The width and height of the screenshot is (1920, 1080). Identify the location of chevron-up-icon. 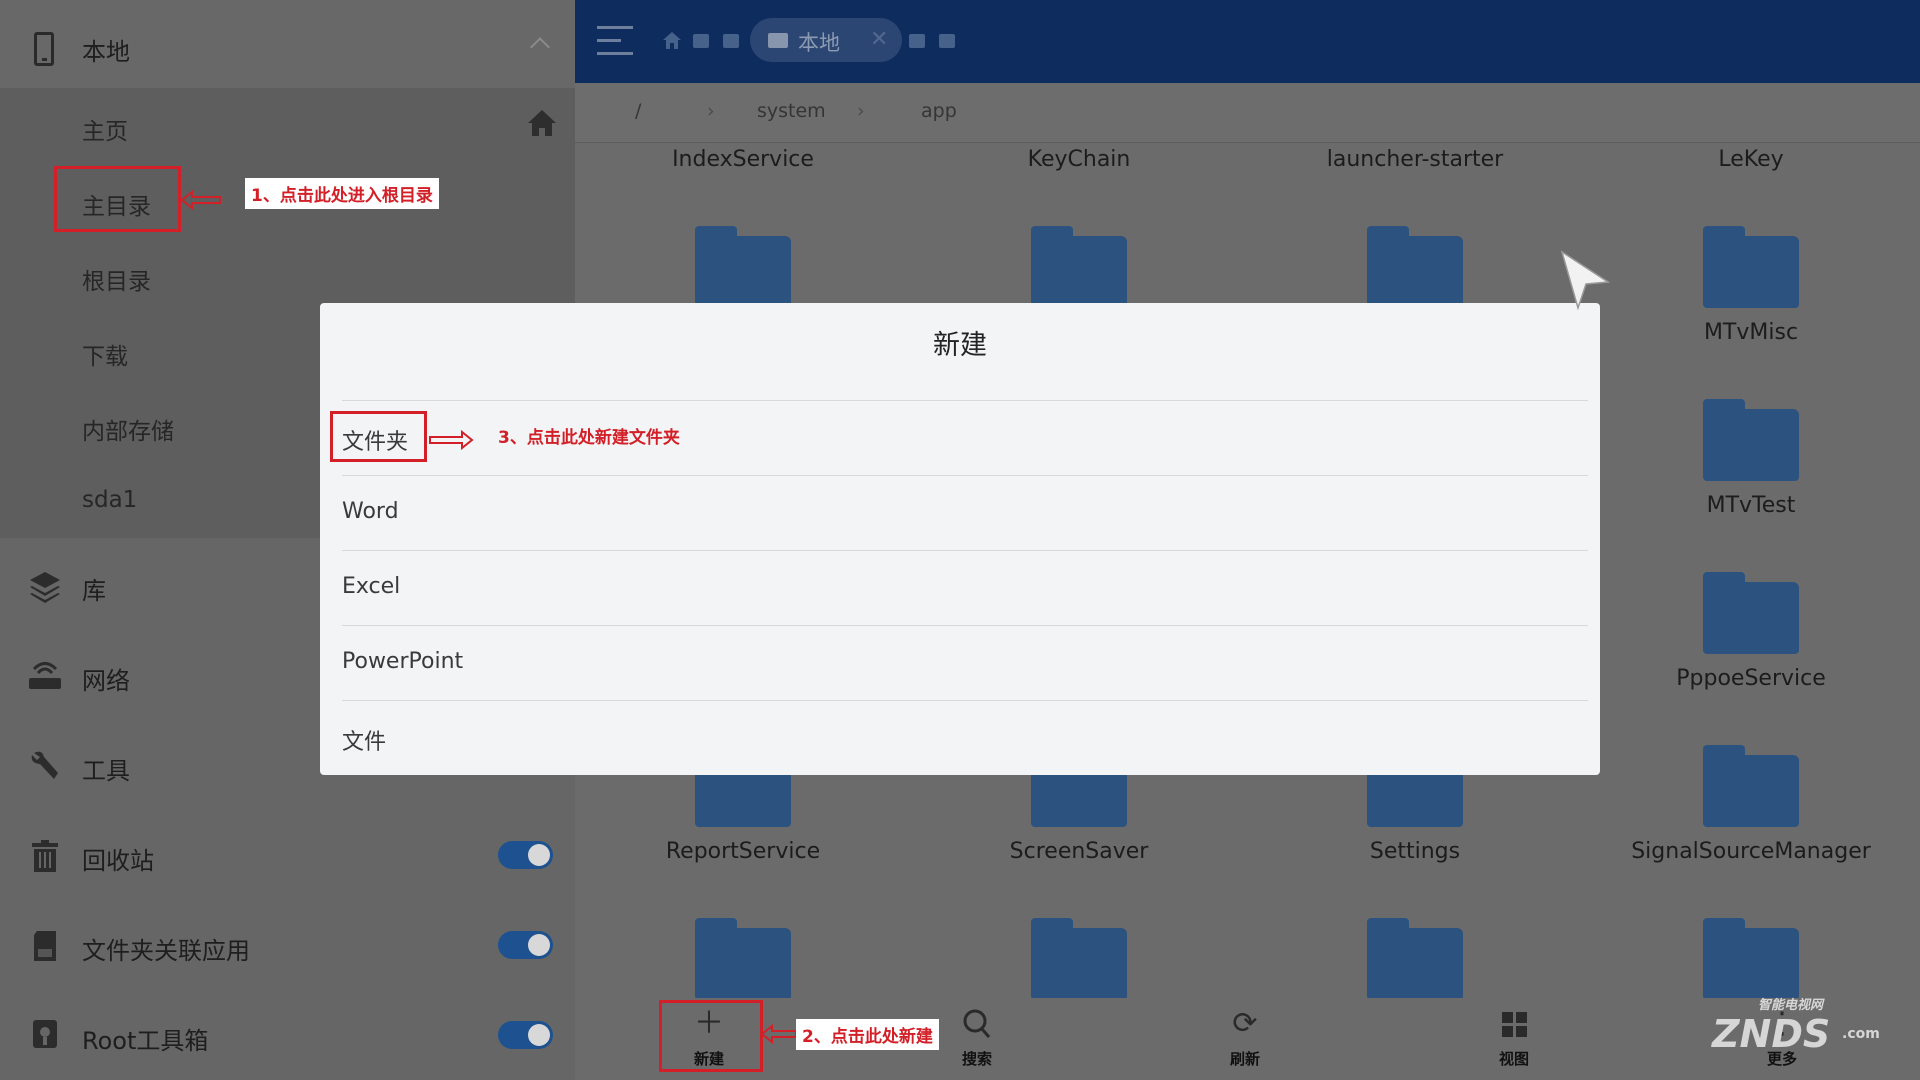
(540, 47).